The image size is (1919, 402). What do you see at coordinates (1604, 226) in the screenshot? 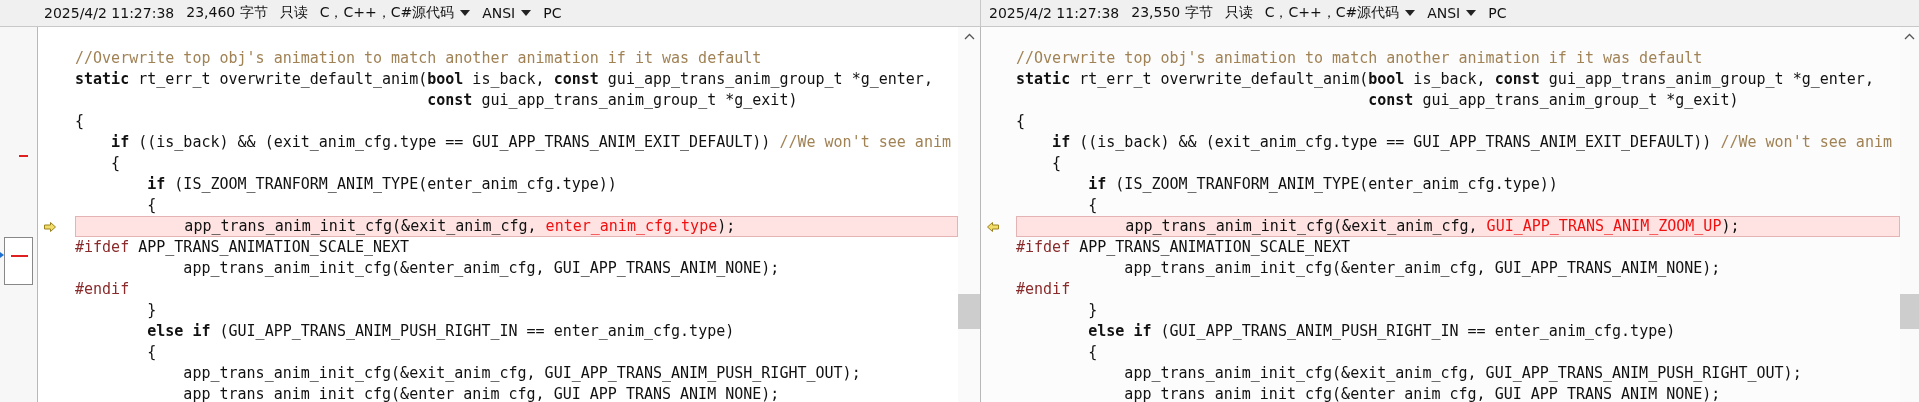
I see `changed-text: GUI_APP_TRANS_ANIM_ZOOM_UP` at bounding box center [1604, 226].